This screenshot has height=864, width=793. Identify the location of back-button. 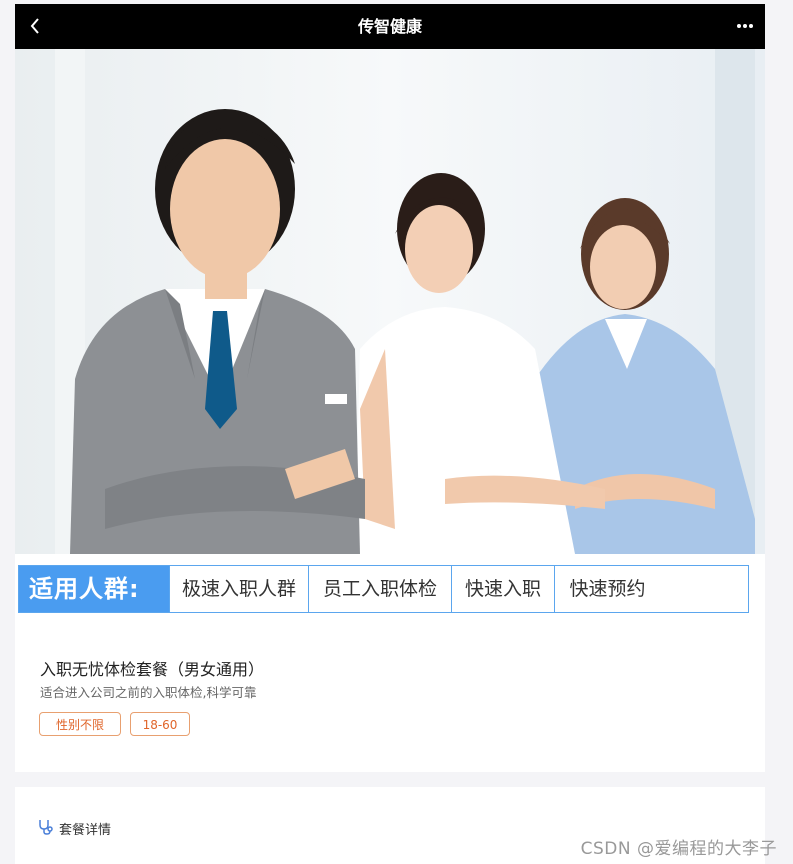
(36, 26).